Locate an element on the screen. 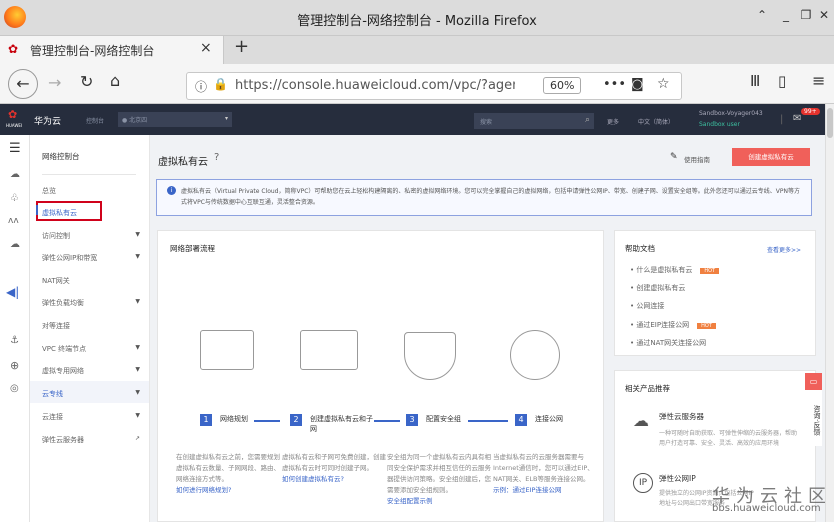 Image resolution: width=834 pixels, height=522 pixels. forward-button: → is located at coordinates (54, 82).